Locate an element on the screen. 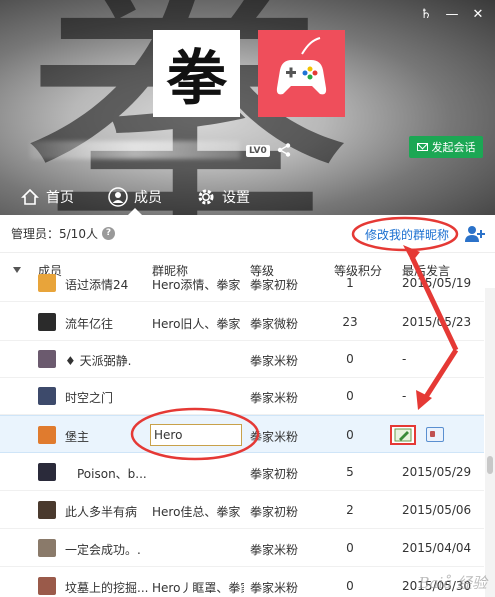  pencil-icon is located at coordinates (403, 435).